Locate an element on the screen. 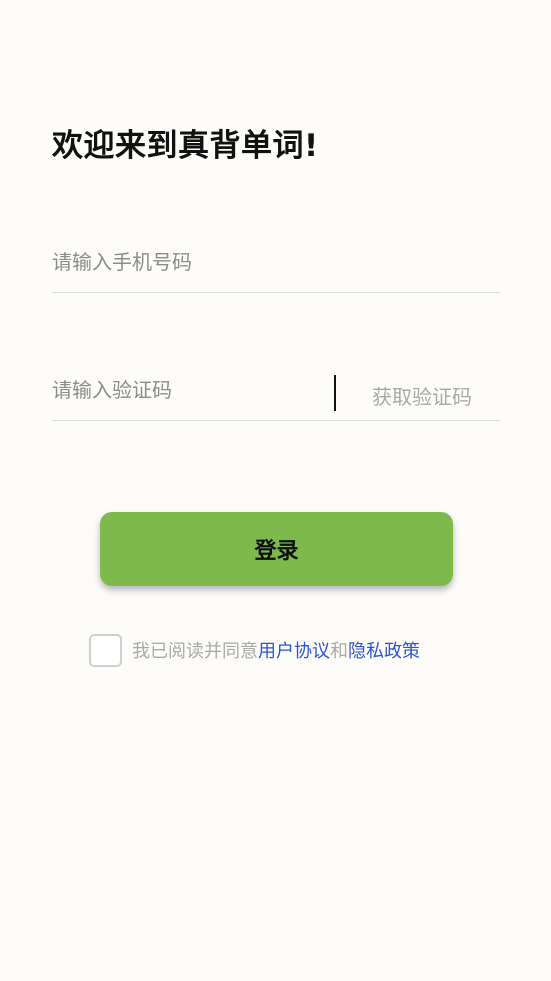 The image size is (551, 981). agreement-checkbox is located at coordinates (105, 650).